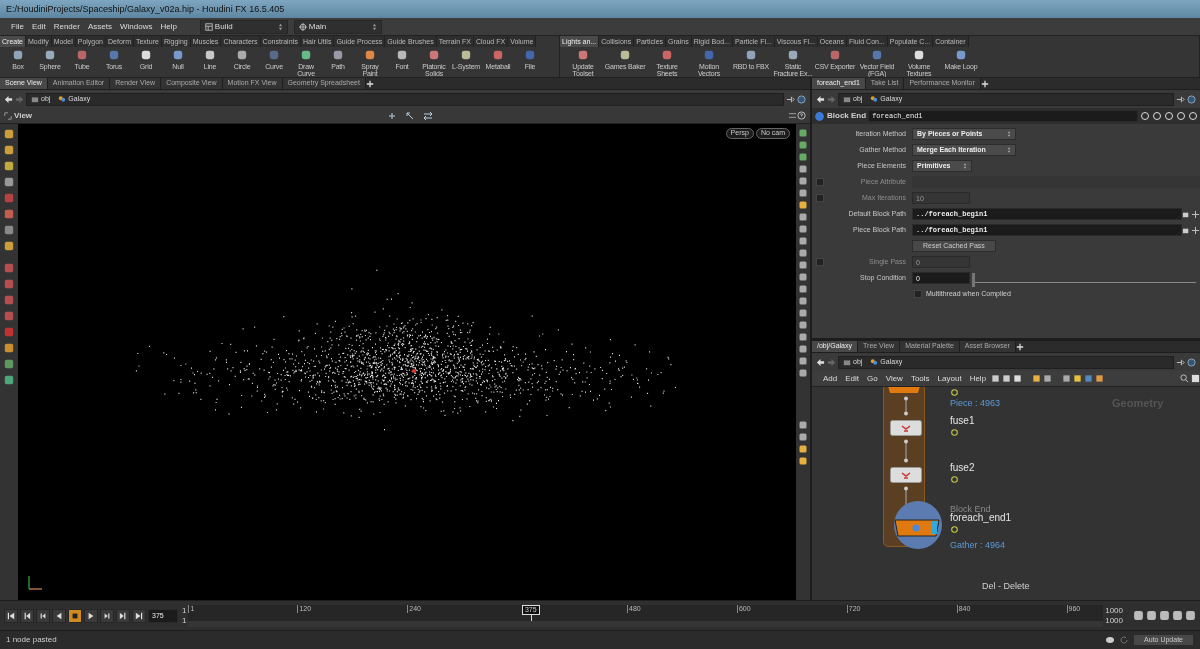 The image size is (1200, 649). I want to click on grid-icon, so click(208, 26).